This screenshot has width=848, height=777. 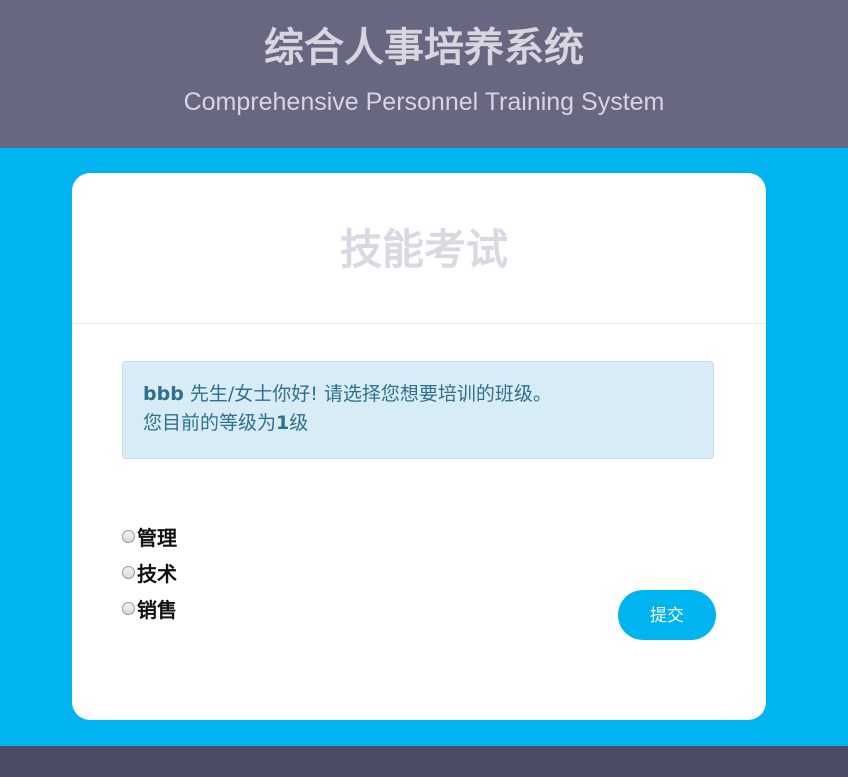 I want to click on app-subtitle: Comprehensive Personnel Training System, so click(x=424, y=102).